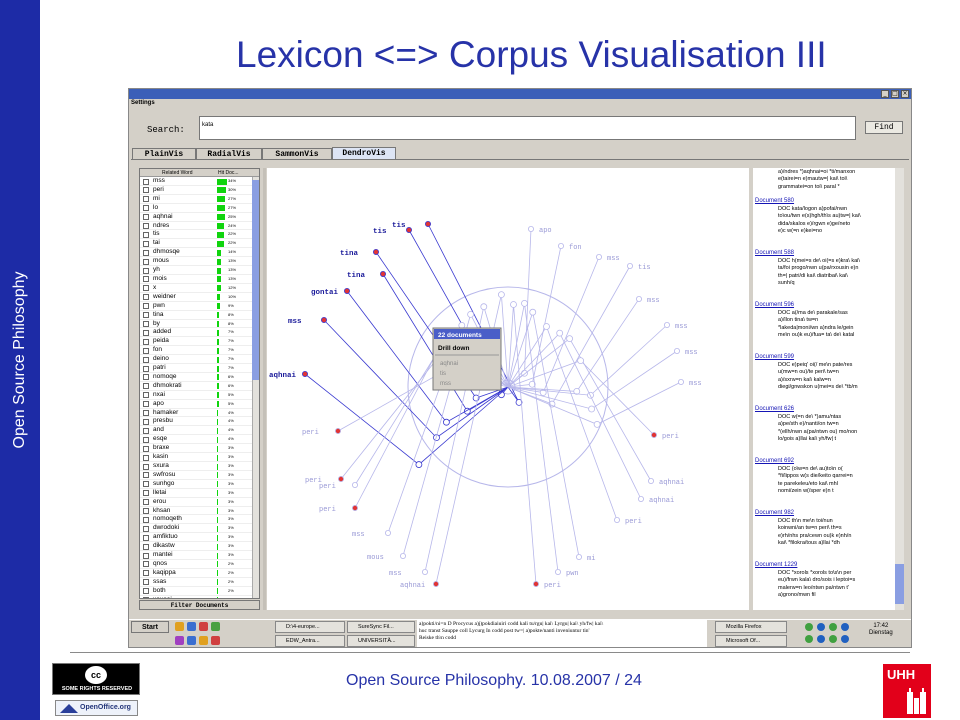 This screenshot has width=960, height=720. I want to click on word-row: dwrodoki 3%, so click(196, 529).